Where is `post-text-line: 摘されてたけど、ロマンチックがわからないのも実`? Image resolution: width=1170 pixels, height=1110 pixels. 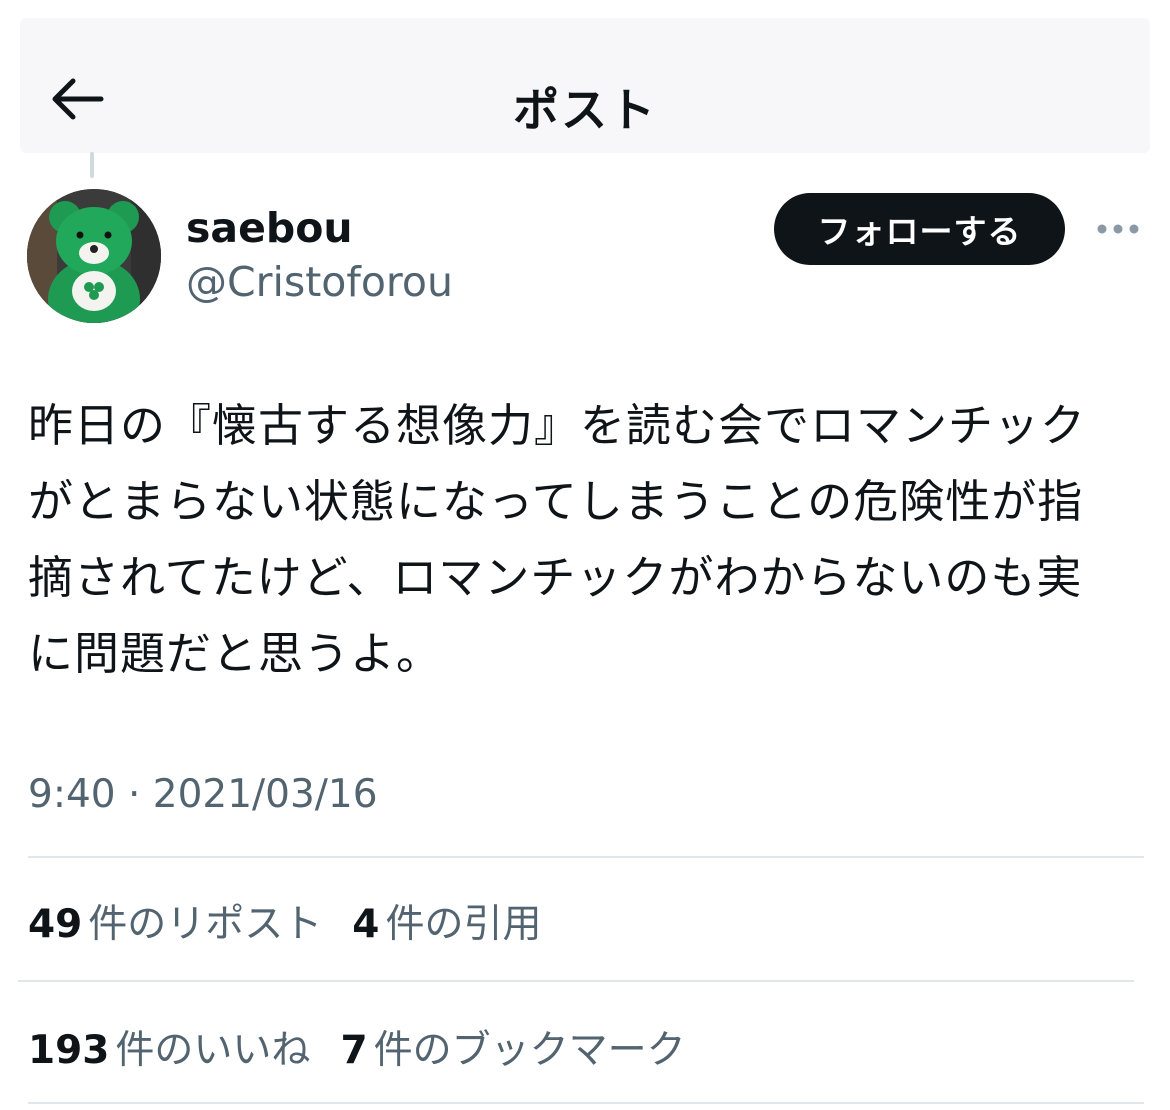
post-text-line: 摘されてたけど、ロマンチックがわからないのも実 is located at coordinates (555, 577).